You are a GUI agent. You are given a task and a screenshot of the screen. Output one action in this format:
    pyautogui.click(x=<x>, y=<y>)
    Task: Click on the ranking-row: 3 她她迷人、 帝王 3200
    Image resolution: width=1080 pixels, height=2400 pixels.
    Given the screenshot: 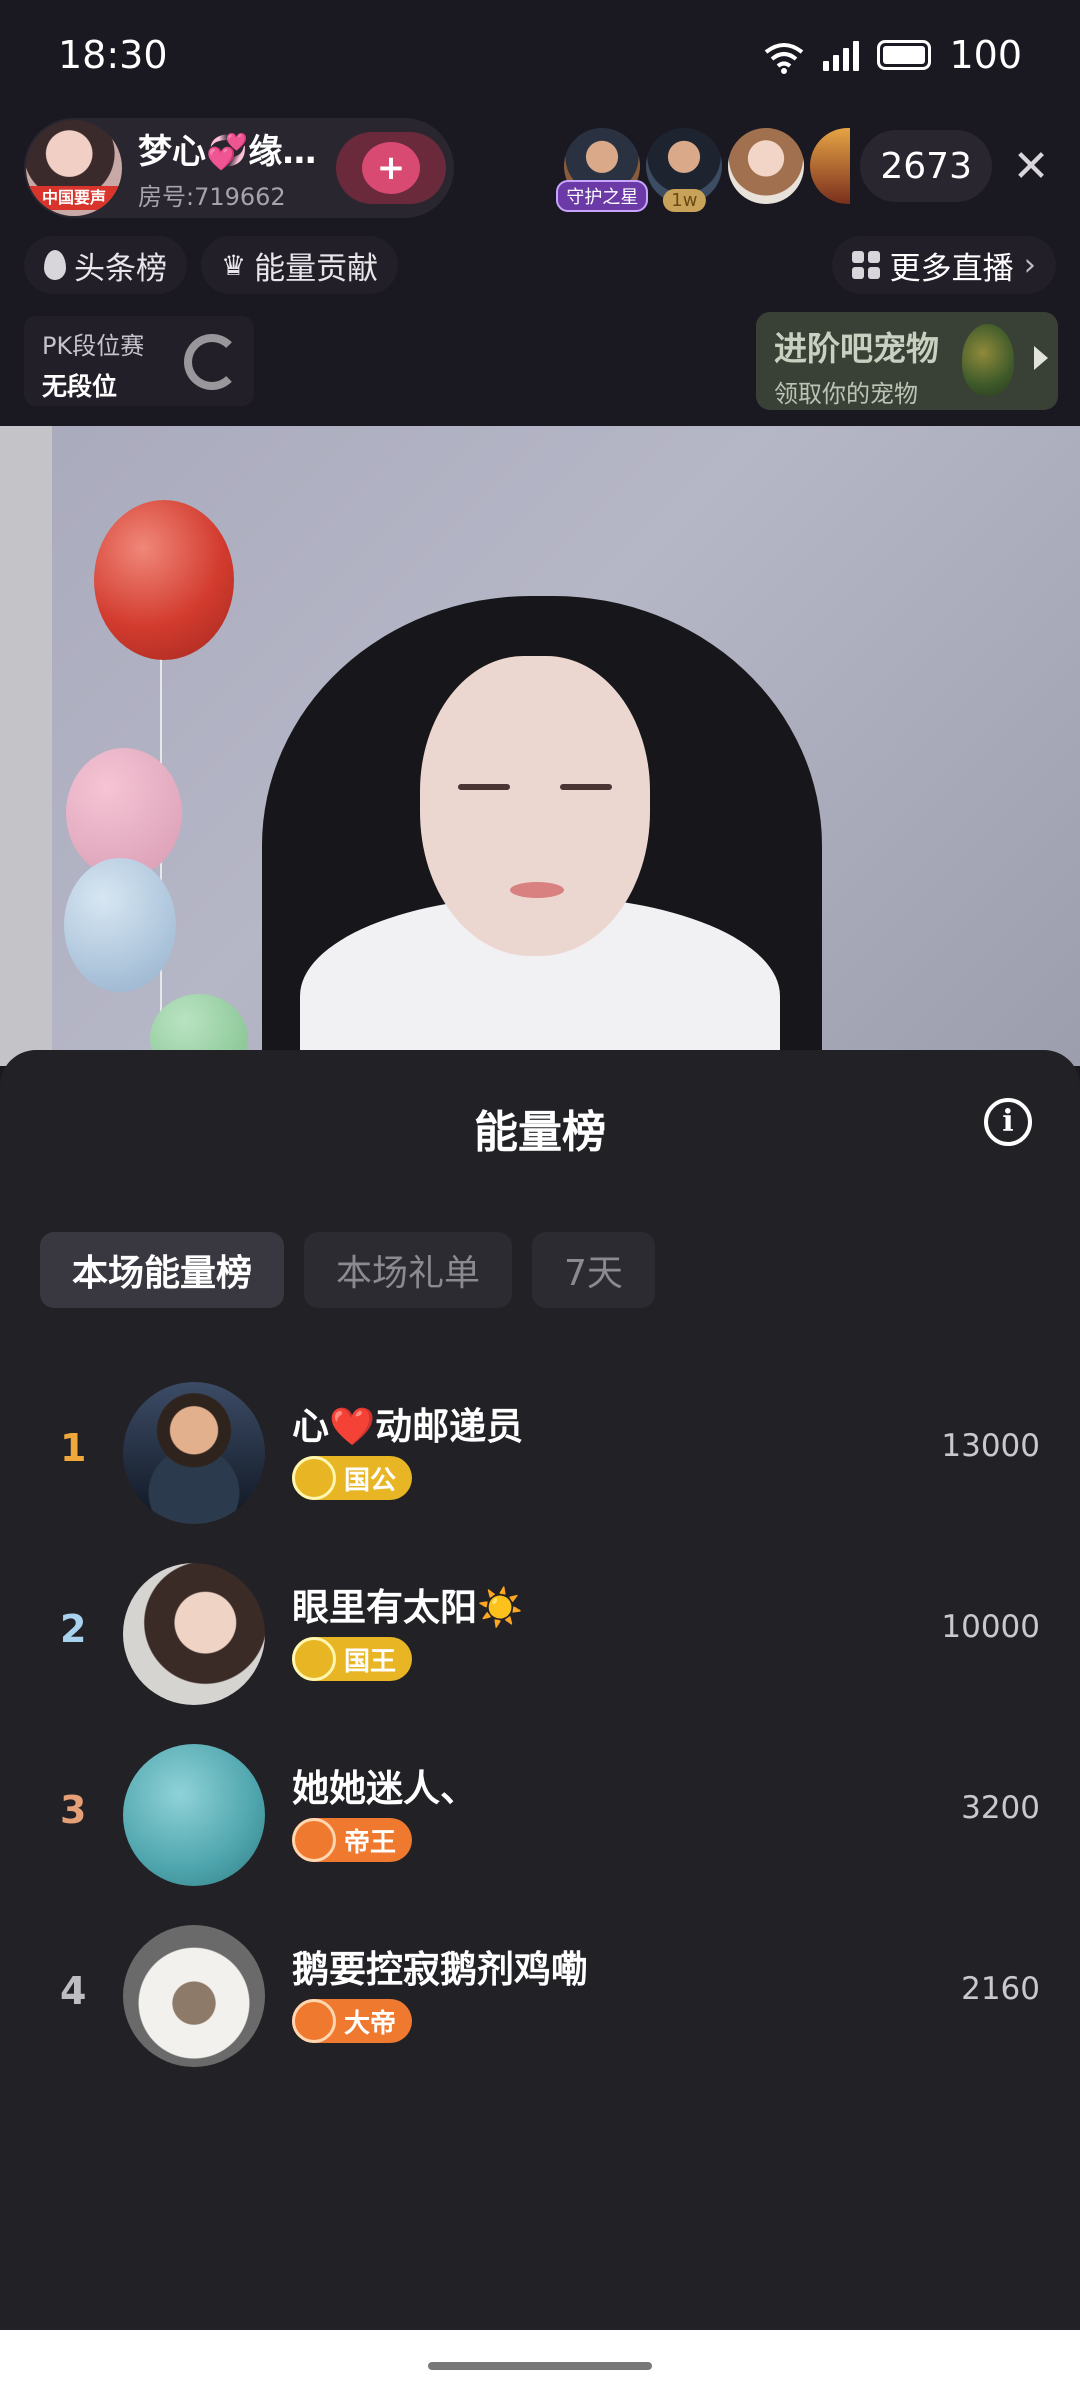 What is the action you would take?
    pyautogui.click(x=540, y=1812)
    